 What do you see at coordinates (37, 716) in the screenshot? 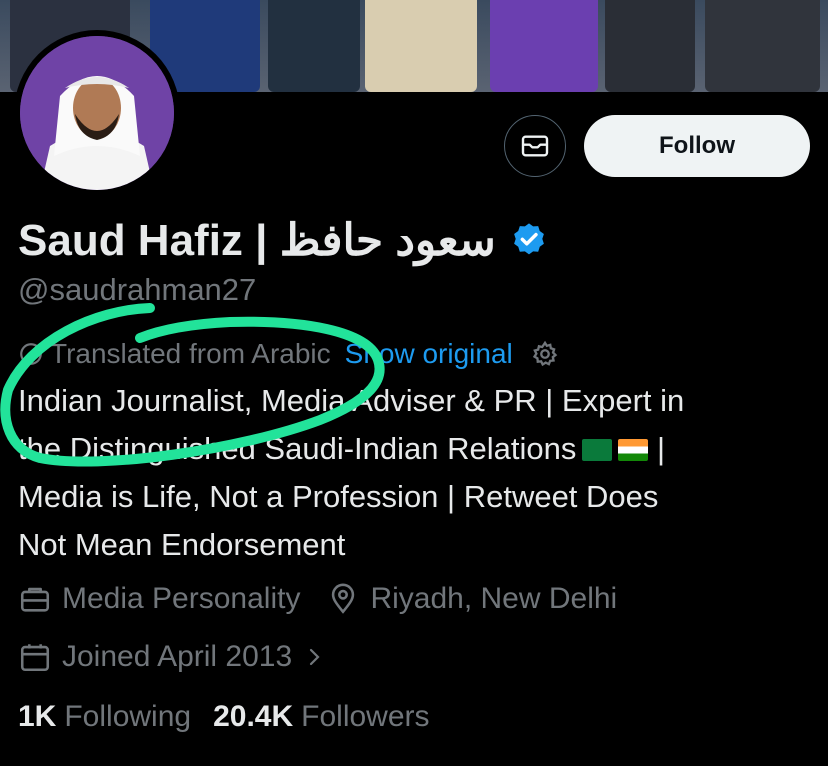
I see `following-count: 1K` at bounding box center [37, 716].